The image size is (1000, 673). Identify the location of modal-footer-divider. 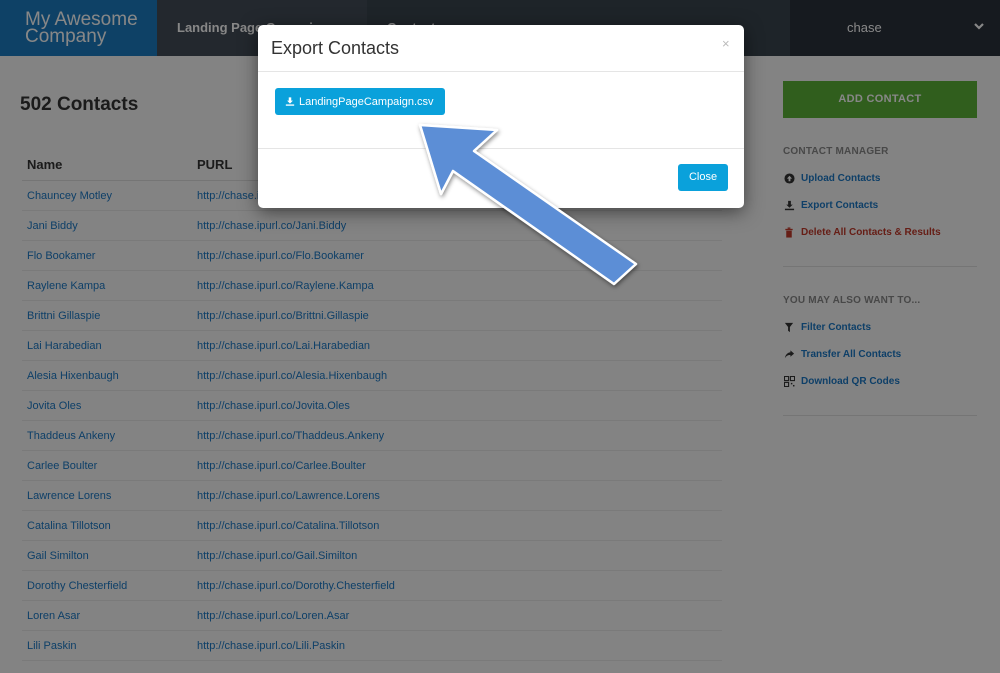
(501, 148).